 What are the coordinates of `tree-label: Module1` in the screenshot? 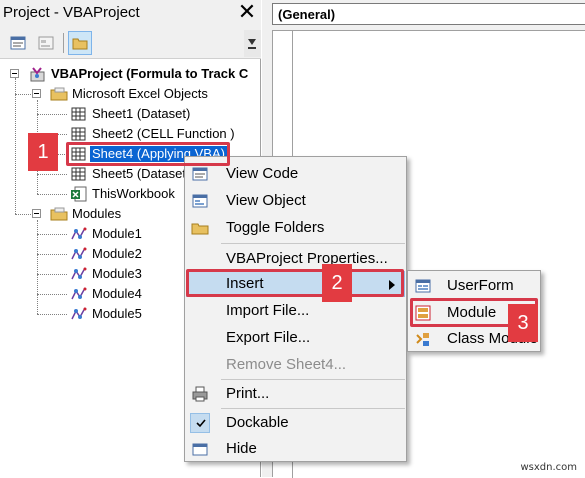 It's located at (117, 233).